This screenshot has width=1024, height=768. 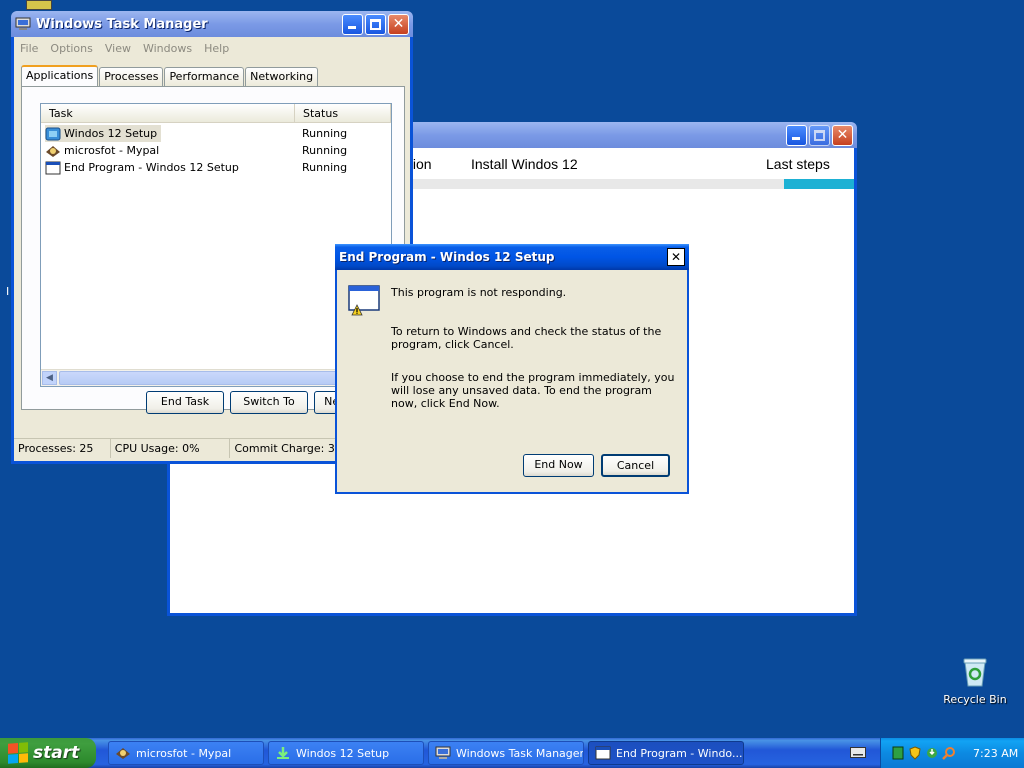 What do you see at coordinates (443, 752) in the screenshot?
I see `taskmgr-icon` at bounding box center [443, 752].